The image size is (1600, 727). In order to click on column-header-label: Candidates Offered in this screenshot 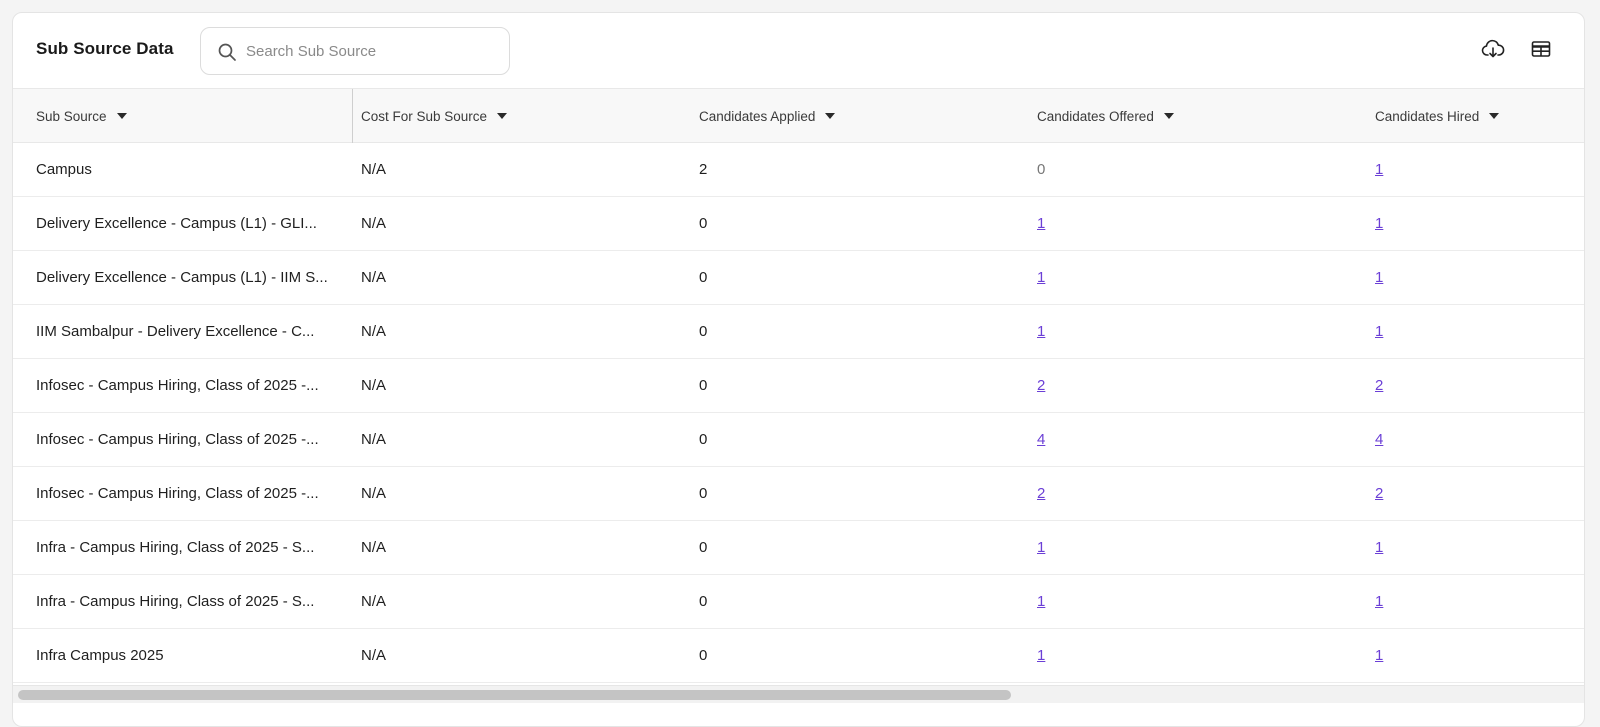, I will do `click(1095, 116)`.